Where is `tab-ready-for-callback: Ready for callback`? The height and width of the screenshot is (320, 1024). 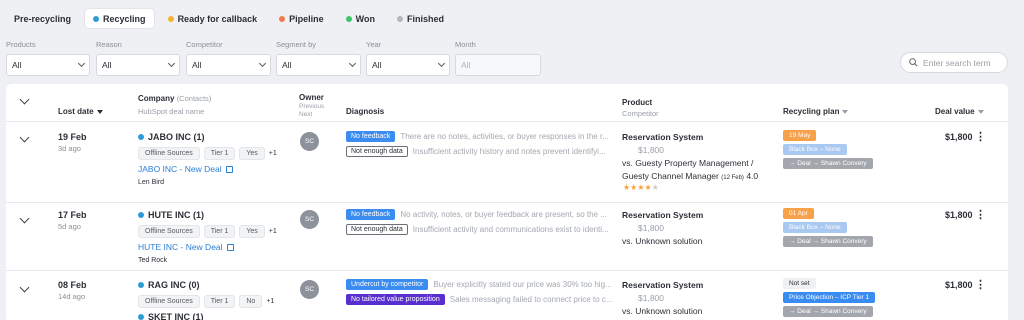 tab-ready-for-callback: Ready for callback is located at coordinates (213, 18).